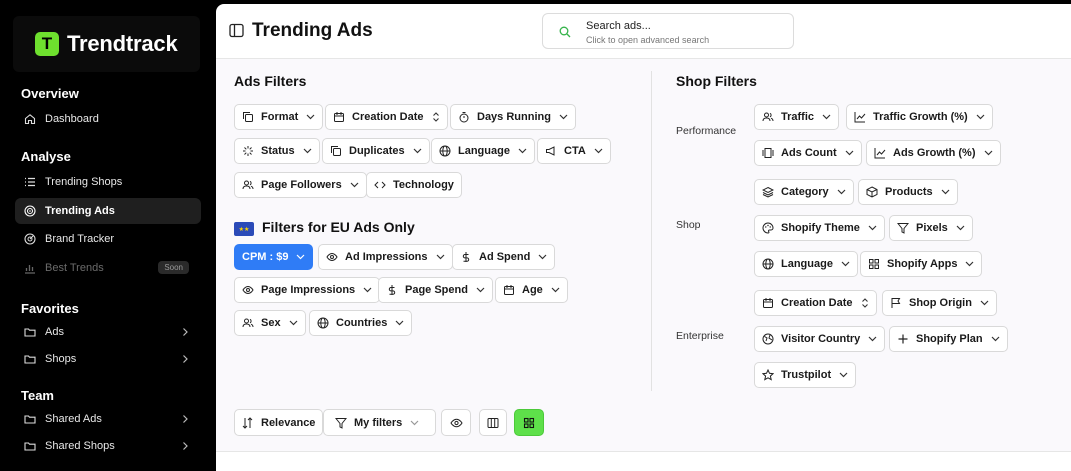 The image size is (1071, 471). I want to click on grid-icon, so click(529, 423).